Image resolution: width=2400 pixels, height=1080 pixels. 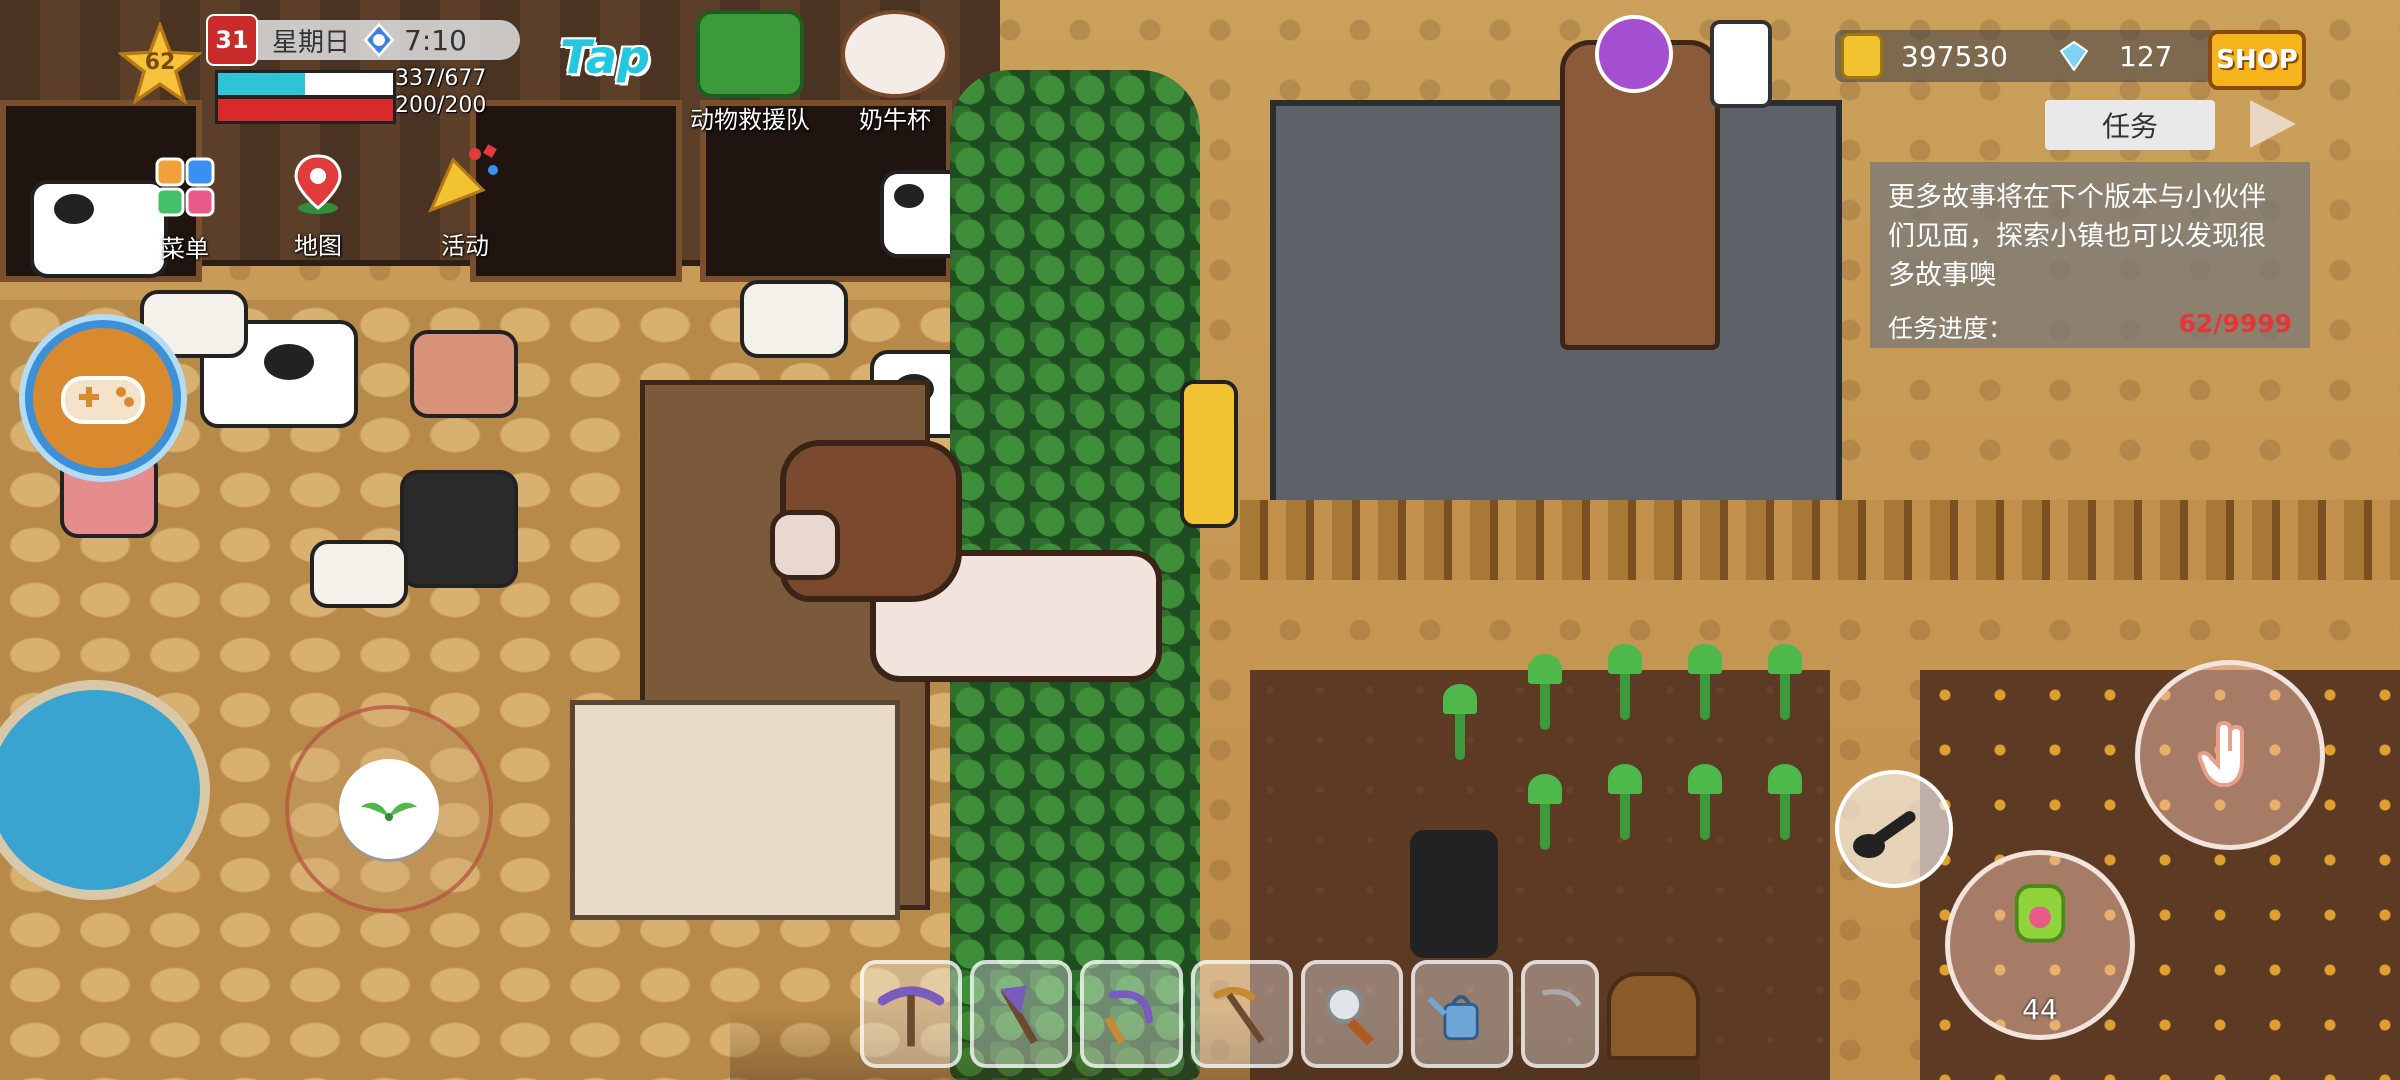 What do you see at coordinates (389, 811) in the screenshot?
I see `wings-icon` at bounding box center [389, 811].